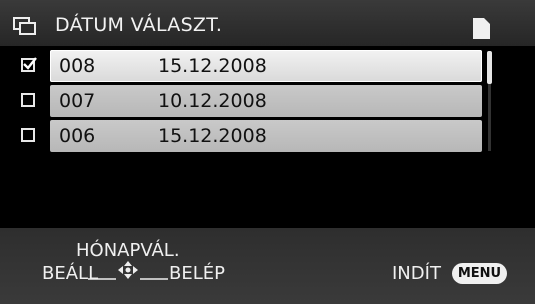  Describe the element at coordinates (24, 26) in the screenshot. I see `multi-window-icon` at that location.